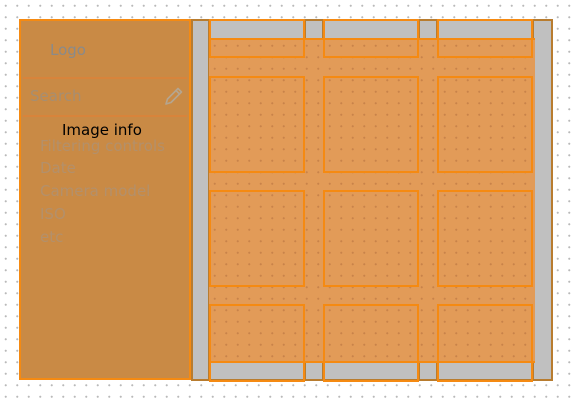  I want to click on search-label: Search, so click(56, 96).